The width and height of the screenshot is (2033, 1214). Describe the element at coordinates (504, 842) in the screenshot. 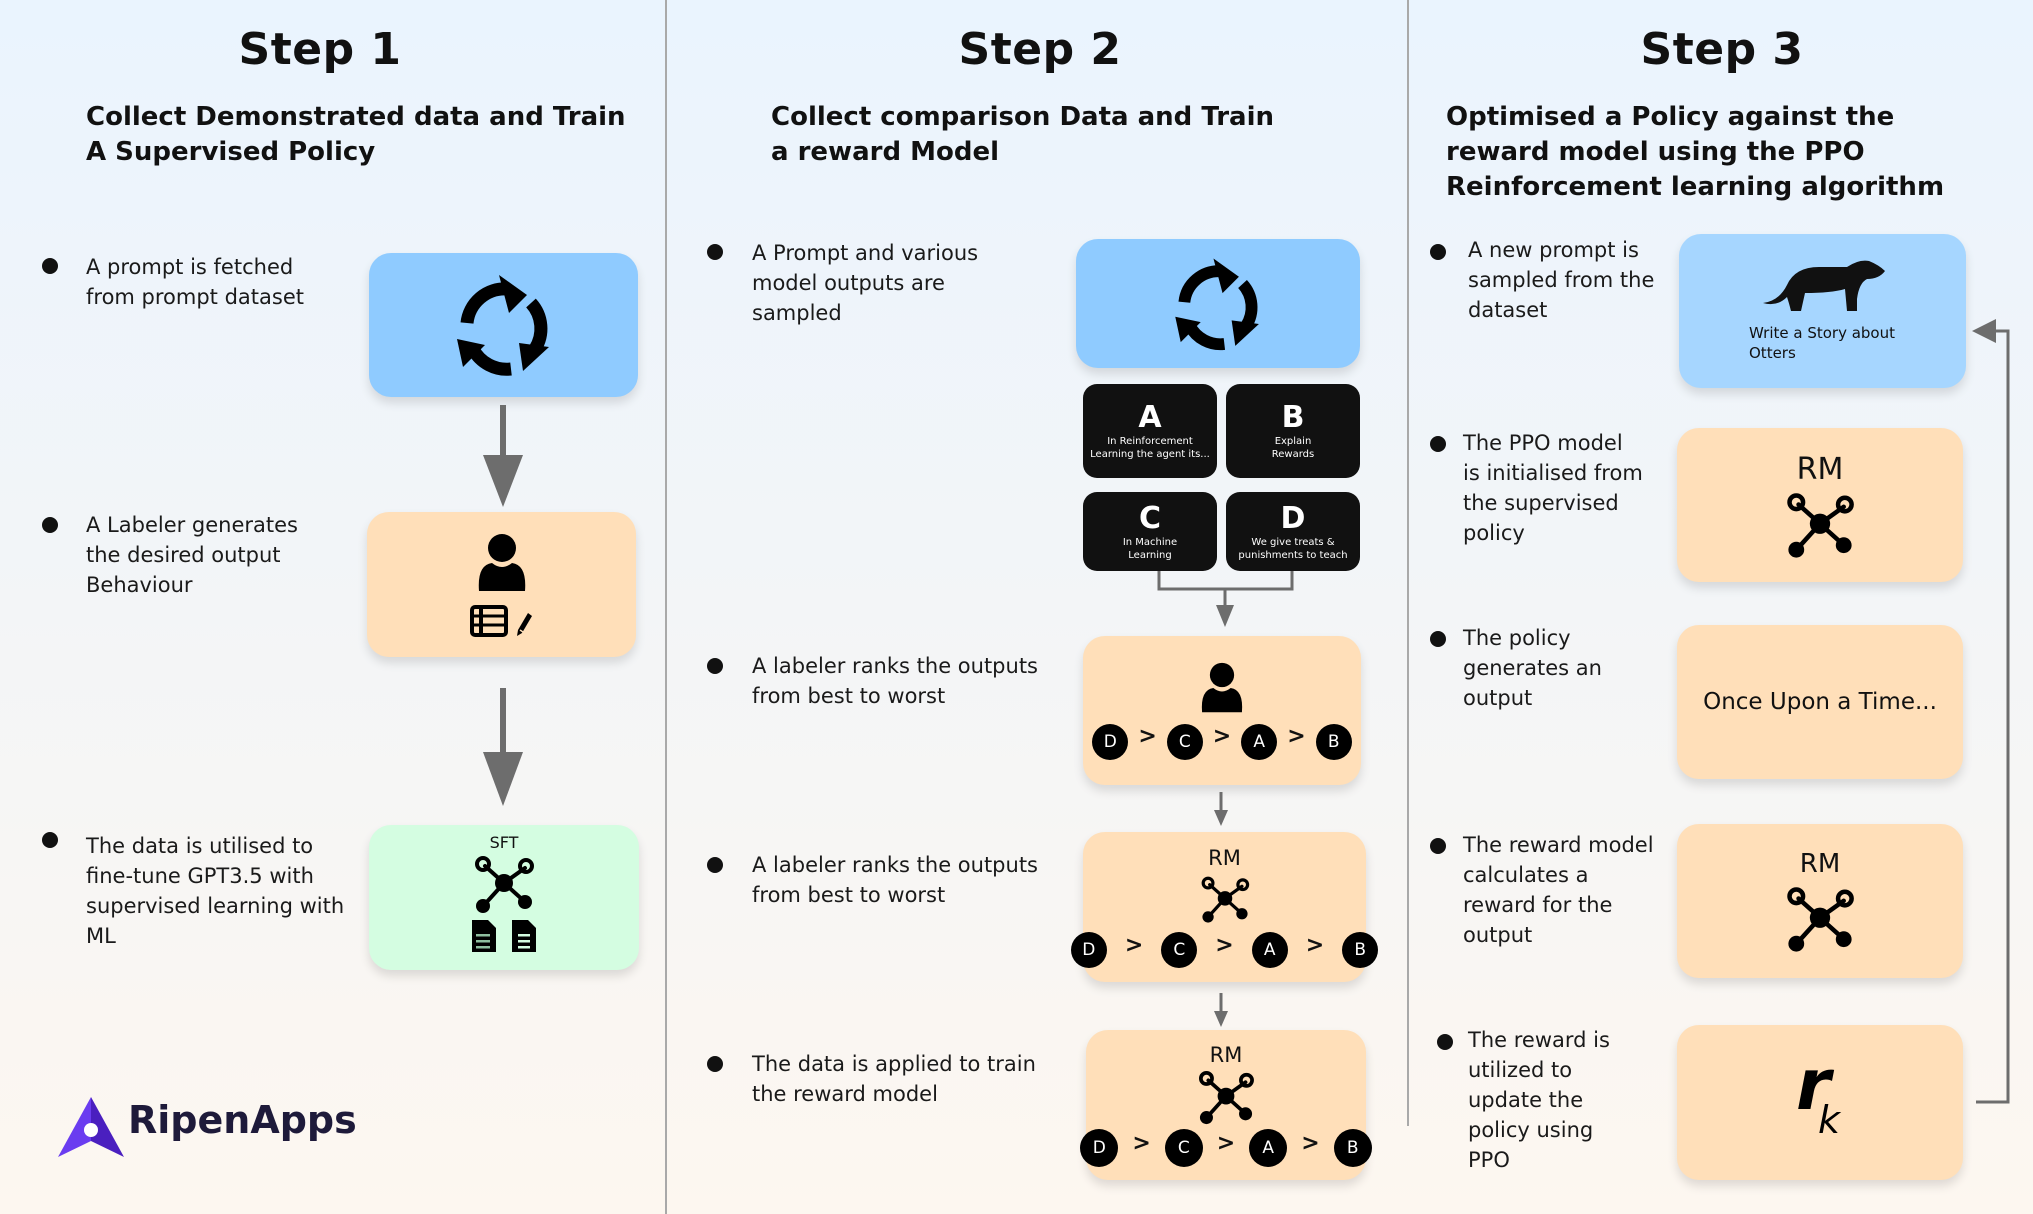

I see `sft-label: SFT` at that location.